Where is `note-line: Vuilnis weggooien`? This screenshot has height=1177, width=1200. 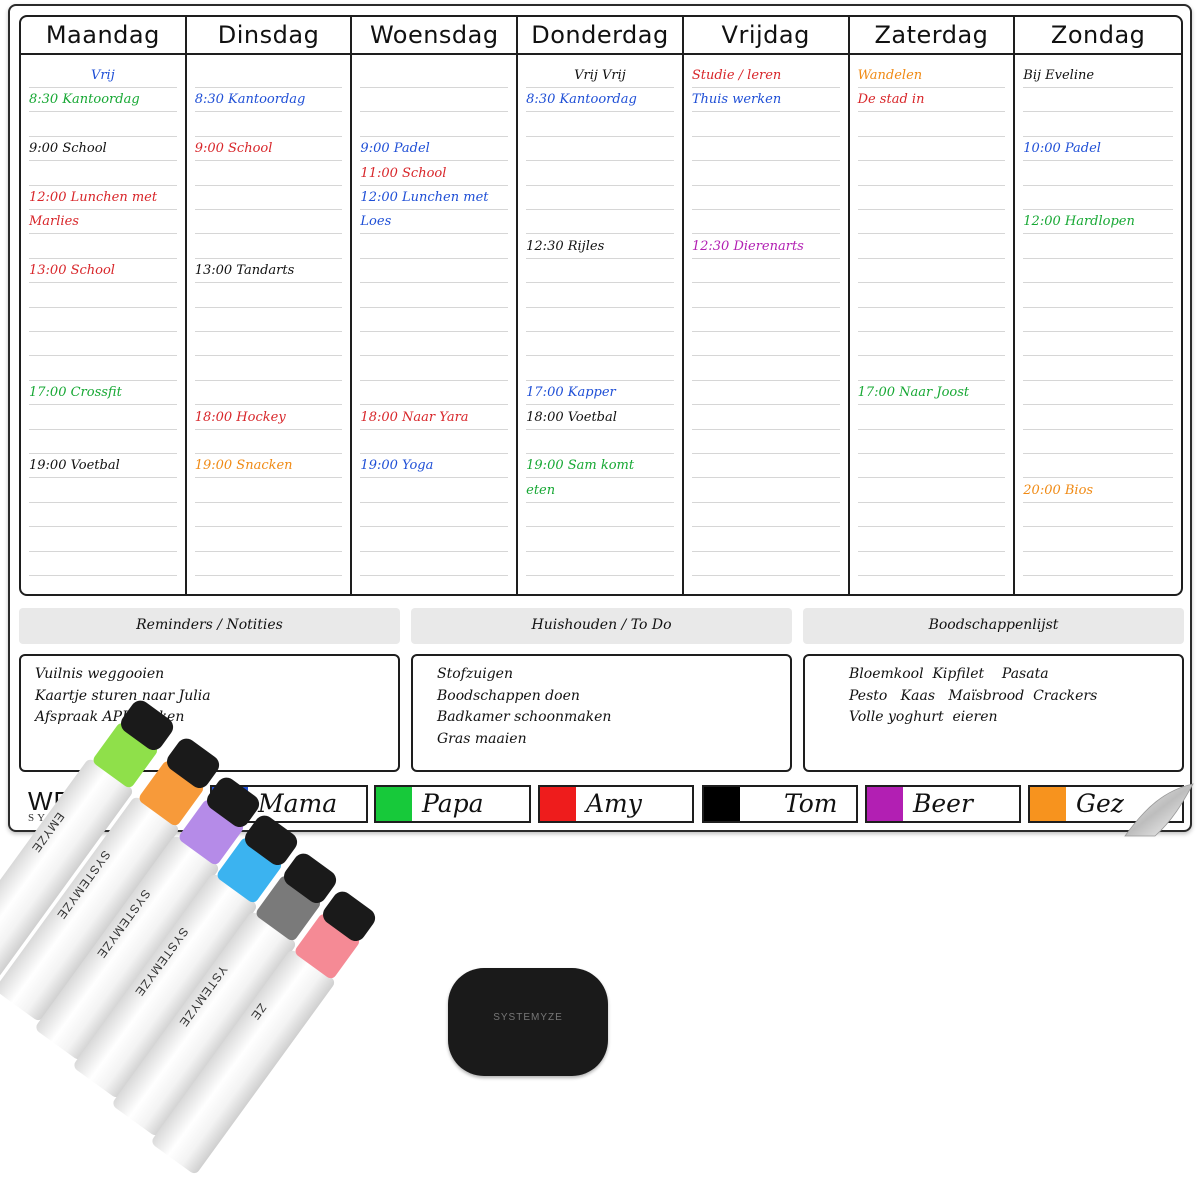 note-line: Vuilnis weggooien is located at coordinates (100, 674).